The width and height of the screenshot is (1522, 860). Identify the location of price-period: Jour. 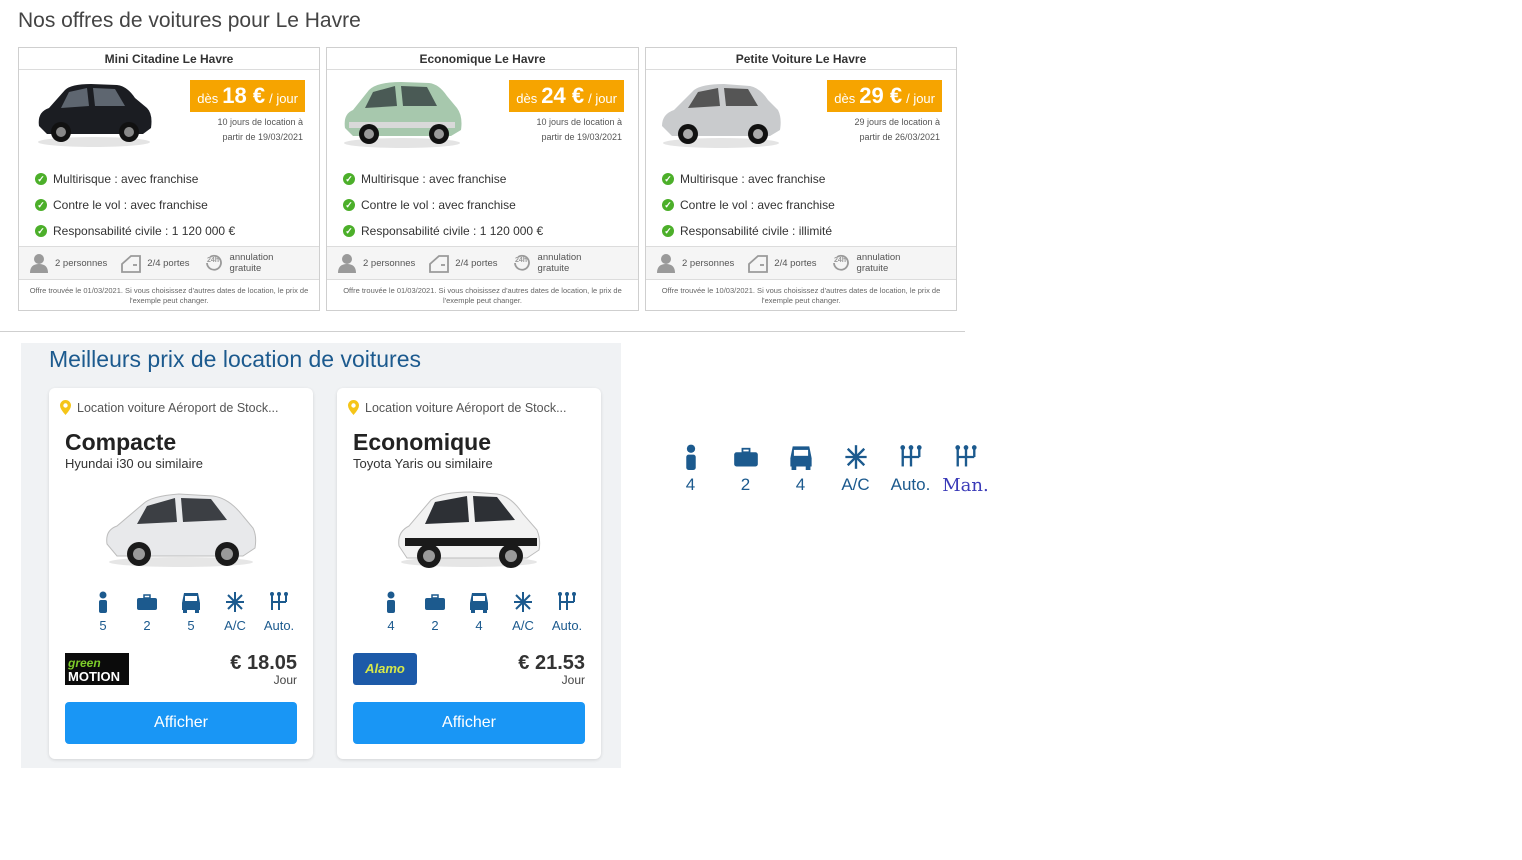
(573, 680).